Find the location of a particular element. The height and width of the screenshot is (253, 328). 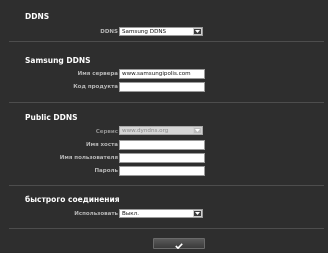

username-label: Имя пользователя is located at coordinates (88, 158).